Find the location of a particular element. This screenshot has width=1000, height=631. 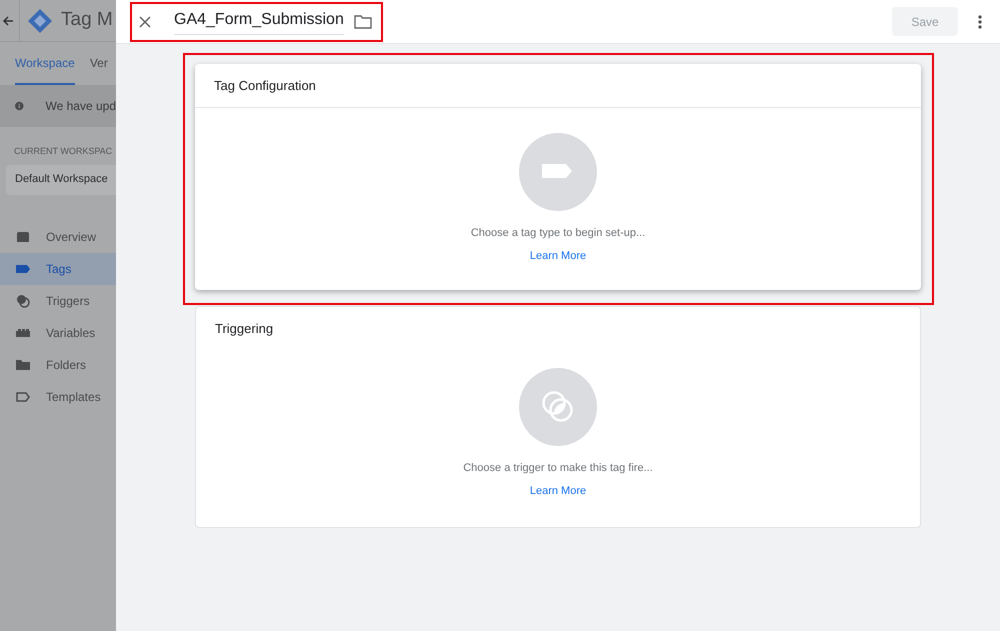

workspace-label: CURRENT WORKSPAC is located at coordinates (63, 151).